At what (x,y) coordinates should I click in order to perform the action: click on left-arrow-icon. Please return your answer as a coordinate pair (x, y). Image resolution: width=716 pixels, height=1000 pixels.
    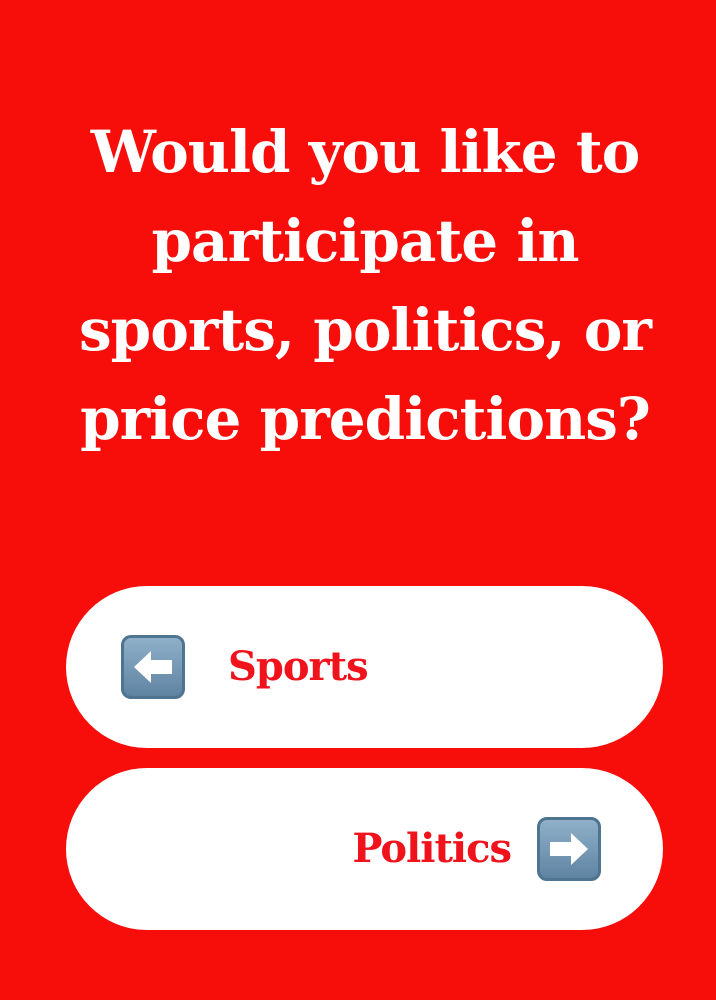
    Looking at the image, I should click on (153, 667).